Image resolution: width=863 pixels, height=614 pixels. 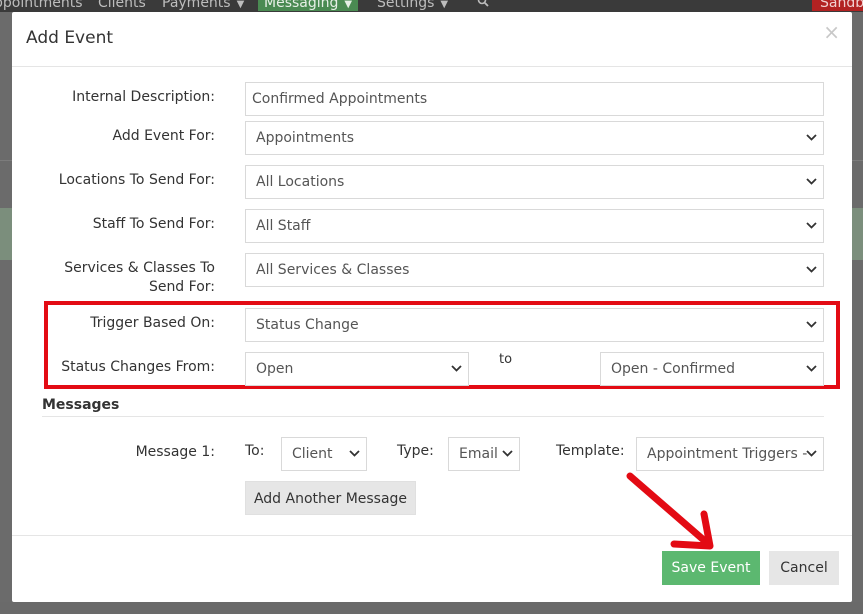 I want to click on background-right-strip, so click(x=857, y=307).